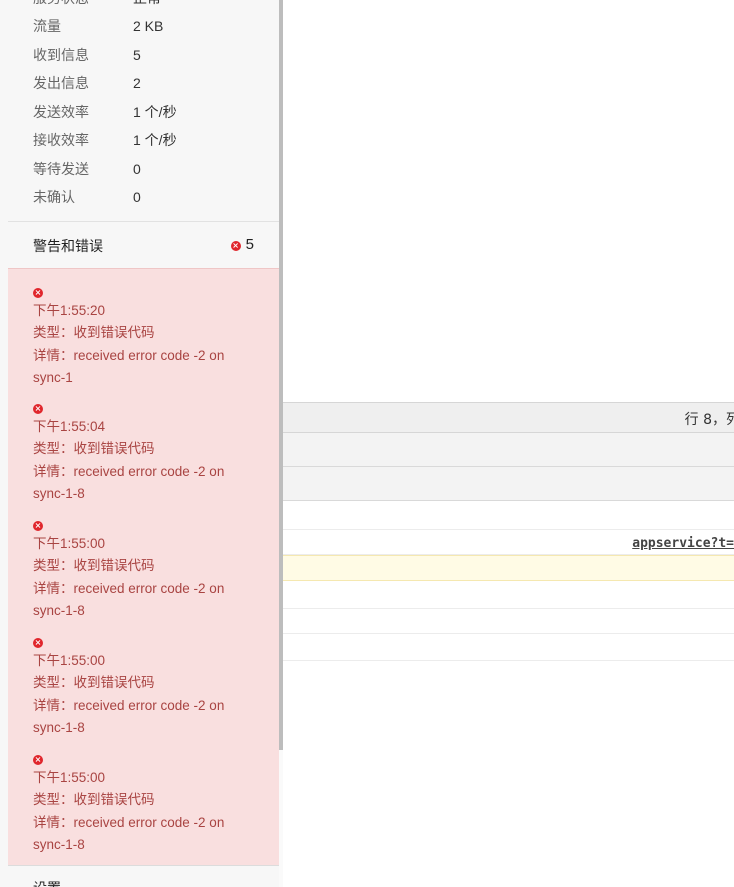  Describe the element at coordinates (68, 246) in the screenshot. I see `errors-title: 警告和错误` at that location.